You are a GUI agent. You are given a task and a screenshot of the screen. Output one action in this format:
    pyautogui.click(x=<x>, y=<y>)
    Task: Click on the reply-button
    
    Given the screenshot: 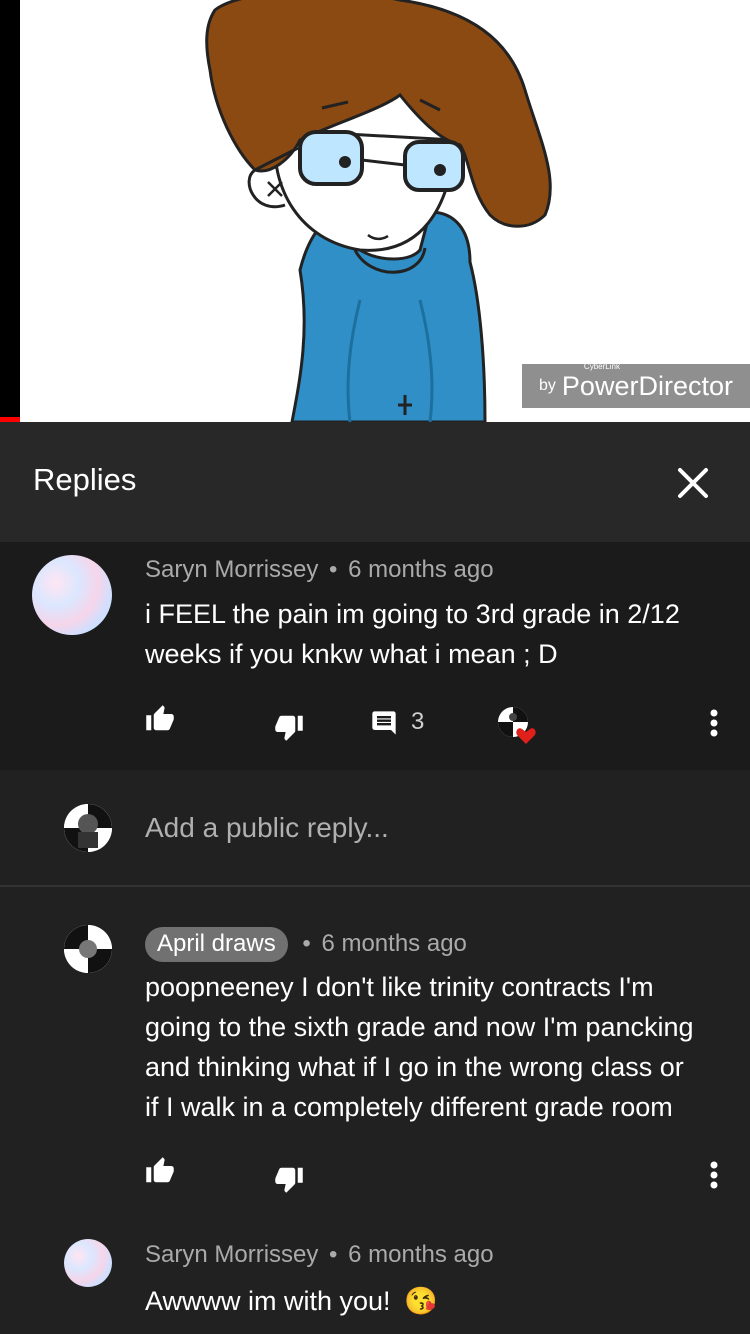 What is the action you would take?
    pyautogui.click(x=384, y=723)
    